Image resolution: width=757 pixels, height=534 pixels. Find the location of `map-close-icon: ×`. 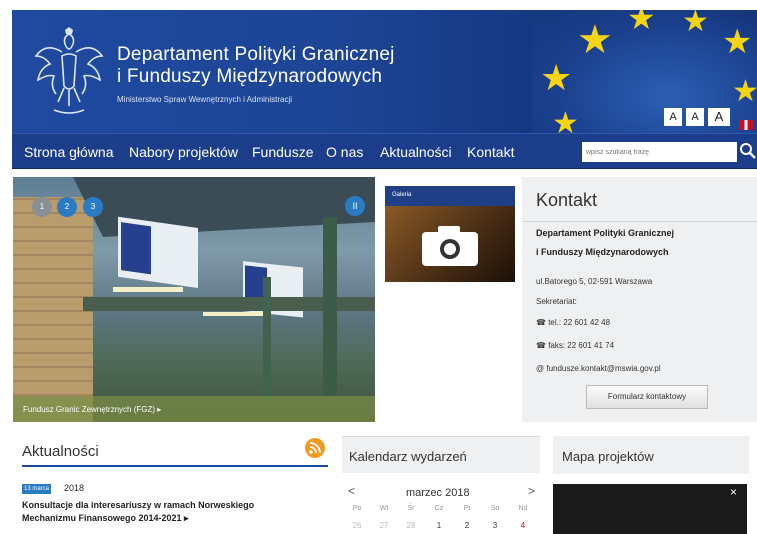

map-close-icon: × is located at coordinates (733, 492).